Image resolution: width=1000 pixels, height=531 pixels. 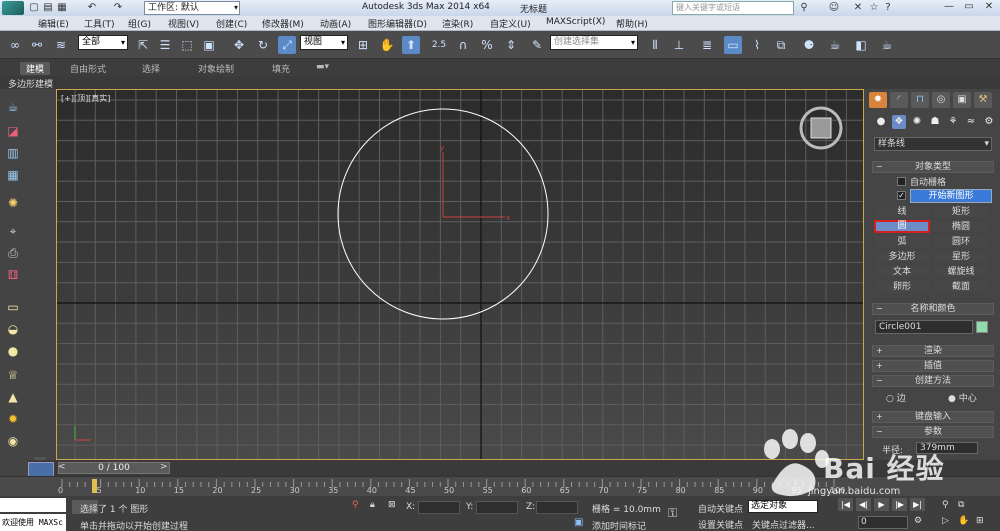 I want to click on pivot-center-icon: ⊞, so click(x=363, y=45).